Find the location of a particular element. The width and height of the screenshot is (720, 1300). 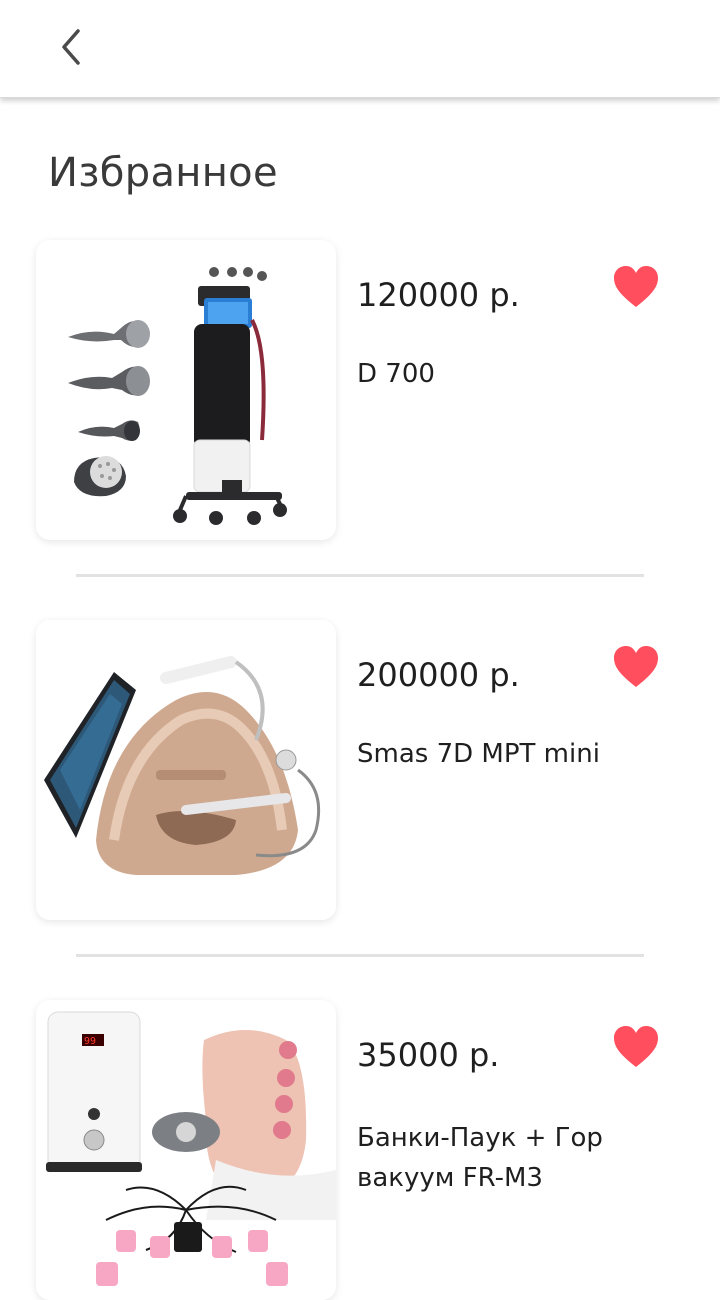

product-image-card: 99 is located at coordinates (186, 1150).